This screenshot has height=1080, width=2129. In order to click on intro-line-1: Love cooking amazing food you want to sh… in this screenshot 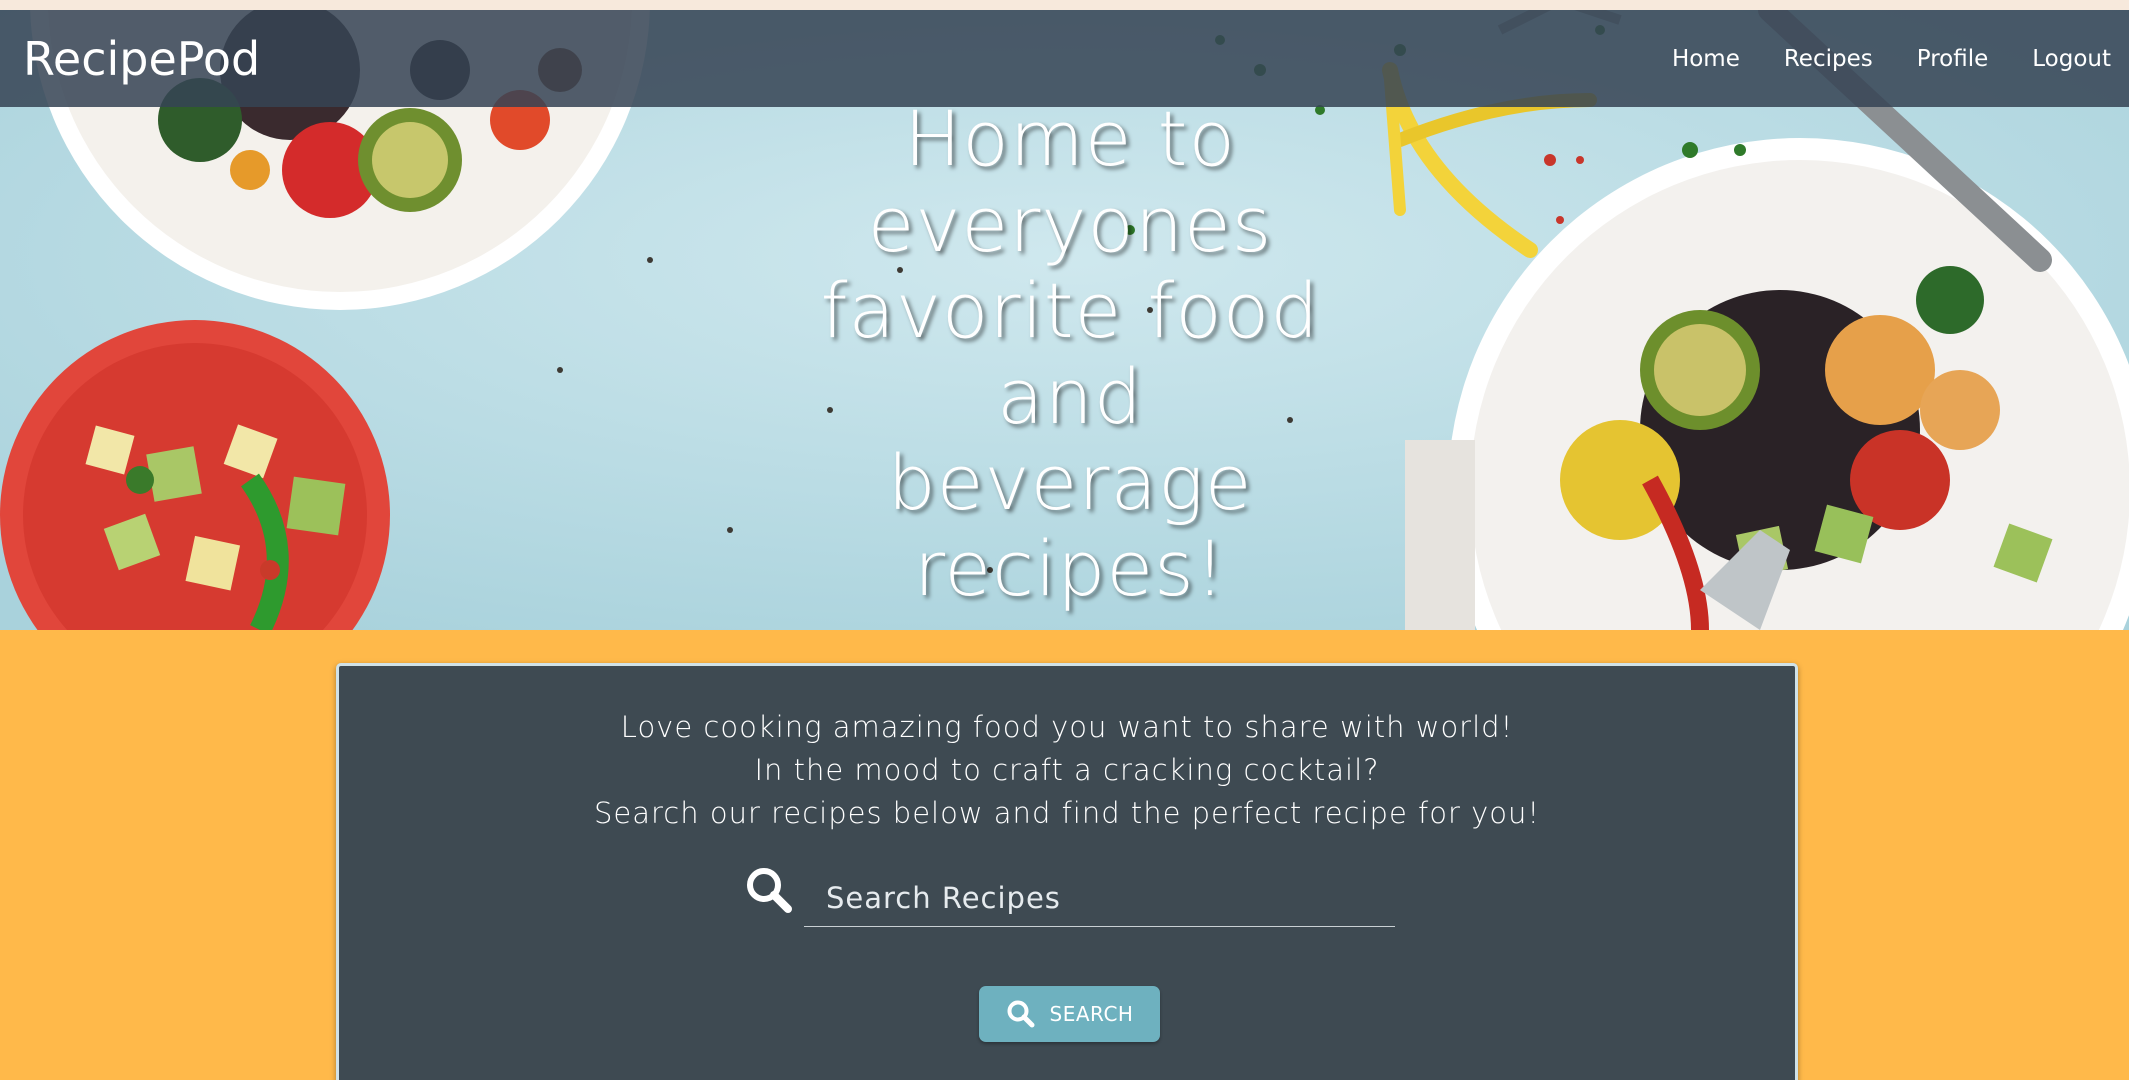, I will do `click(1067, 727)`.